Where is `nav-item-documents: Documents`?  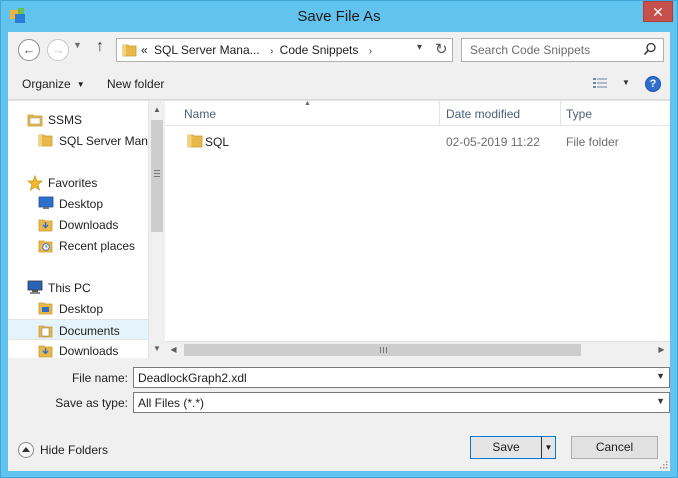 nav-item-documents: Documents is located at coordinates (78, 329).